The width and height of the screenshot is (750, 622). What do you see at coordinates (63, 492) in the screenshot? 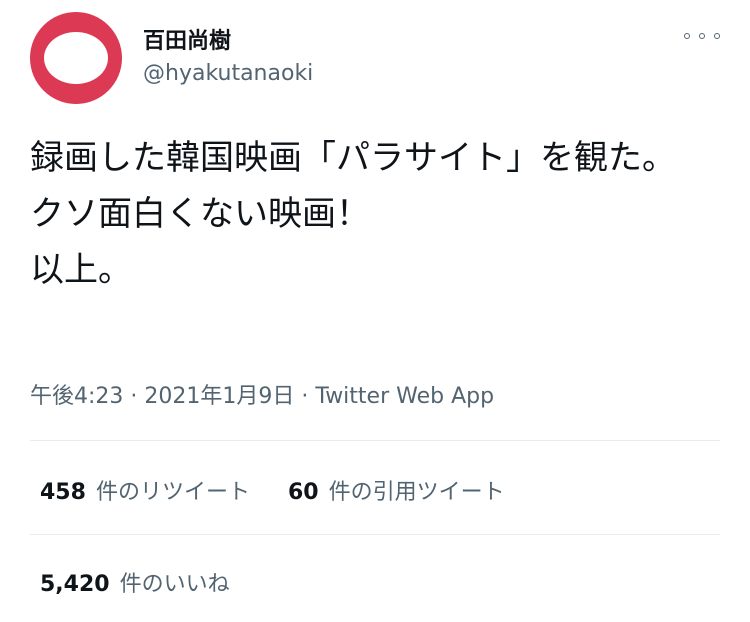
I see `retweets-count: 458` at bounding box center [63, 492].